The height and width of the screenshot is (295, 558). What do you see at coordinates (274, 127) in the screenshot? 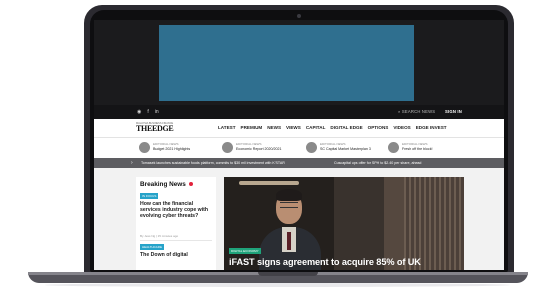
I see `nav-item-news: NEWS` at bounding box center [274, 127].